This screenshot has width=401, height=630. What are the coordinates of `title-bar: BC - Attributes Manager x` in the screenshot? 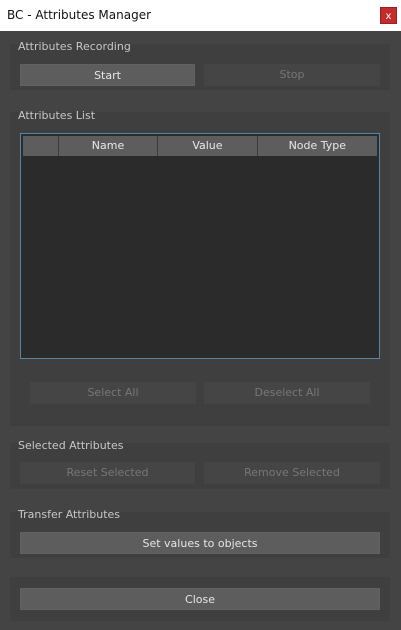 It's located at (200, 15).